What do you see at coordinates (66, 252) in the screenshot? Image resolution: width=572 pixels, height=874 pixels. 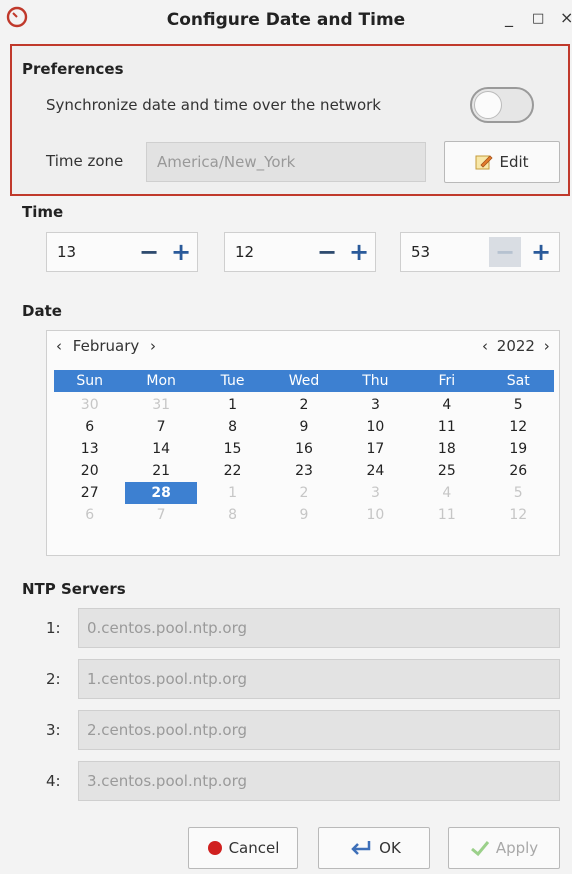 I see `hour-value: 13` at bounding box center [66, 252].